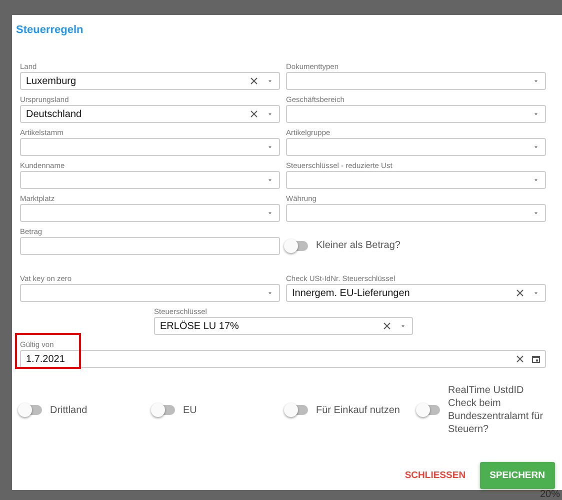 The image size is (562, 500). What do you see at coordinates (150, 114) in the screenshot?
I see `select-field: Deutschland` at bounding box center [150, 114].